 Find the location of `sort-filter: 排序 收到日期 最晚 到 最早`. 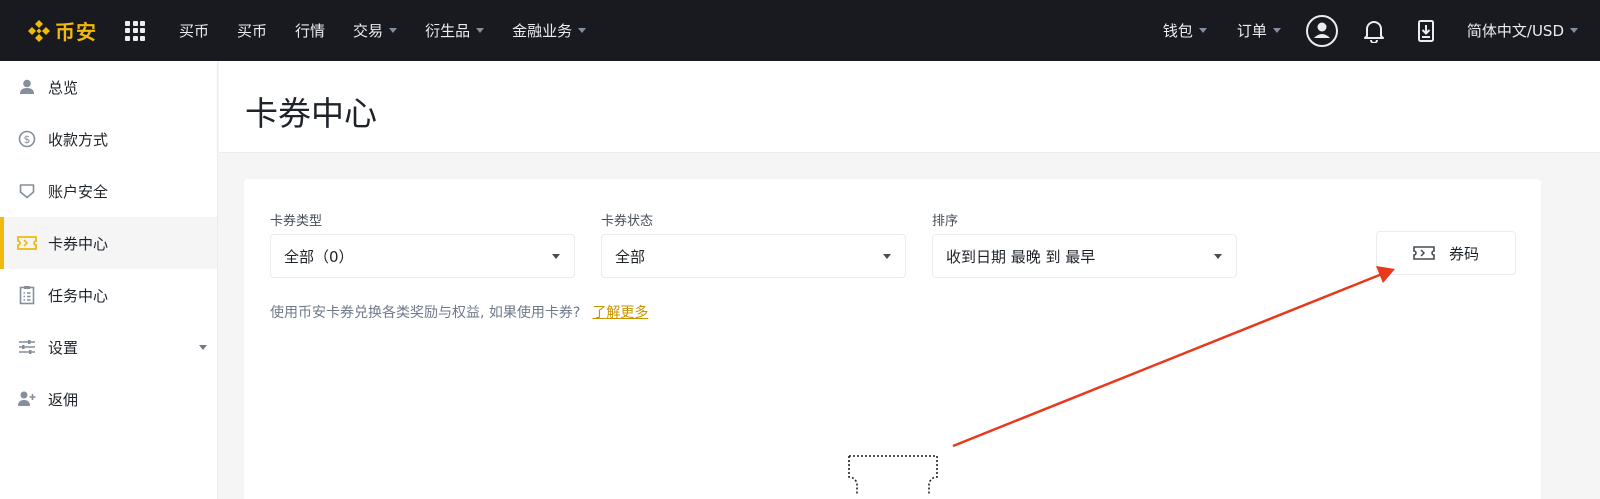

sort-filter: 排序 收到日期 最晚 到 最早 is located at coordinates (1084, 244).